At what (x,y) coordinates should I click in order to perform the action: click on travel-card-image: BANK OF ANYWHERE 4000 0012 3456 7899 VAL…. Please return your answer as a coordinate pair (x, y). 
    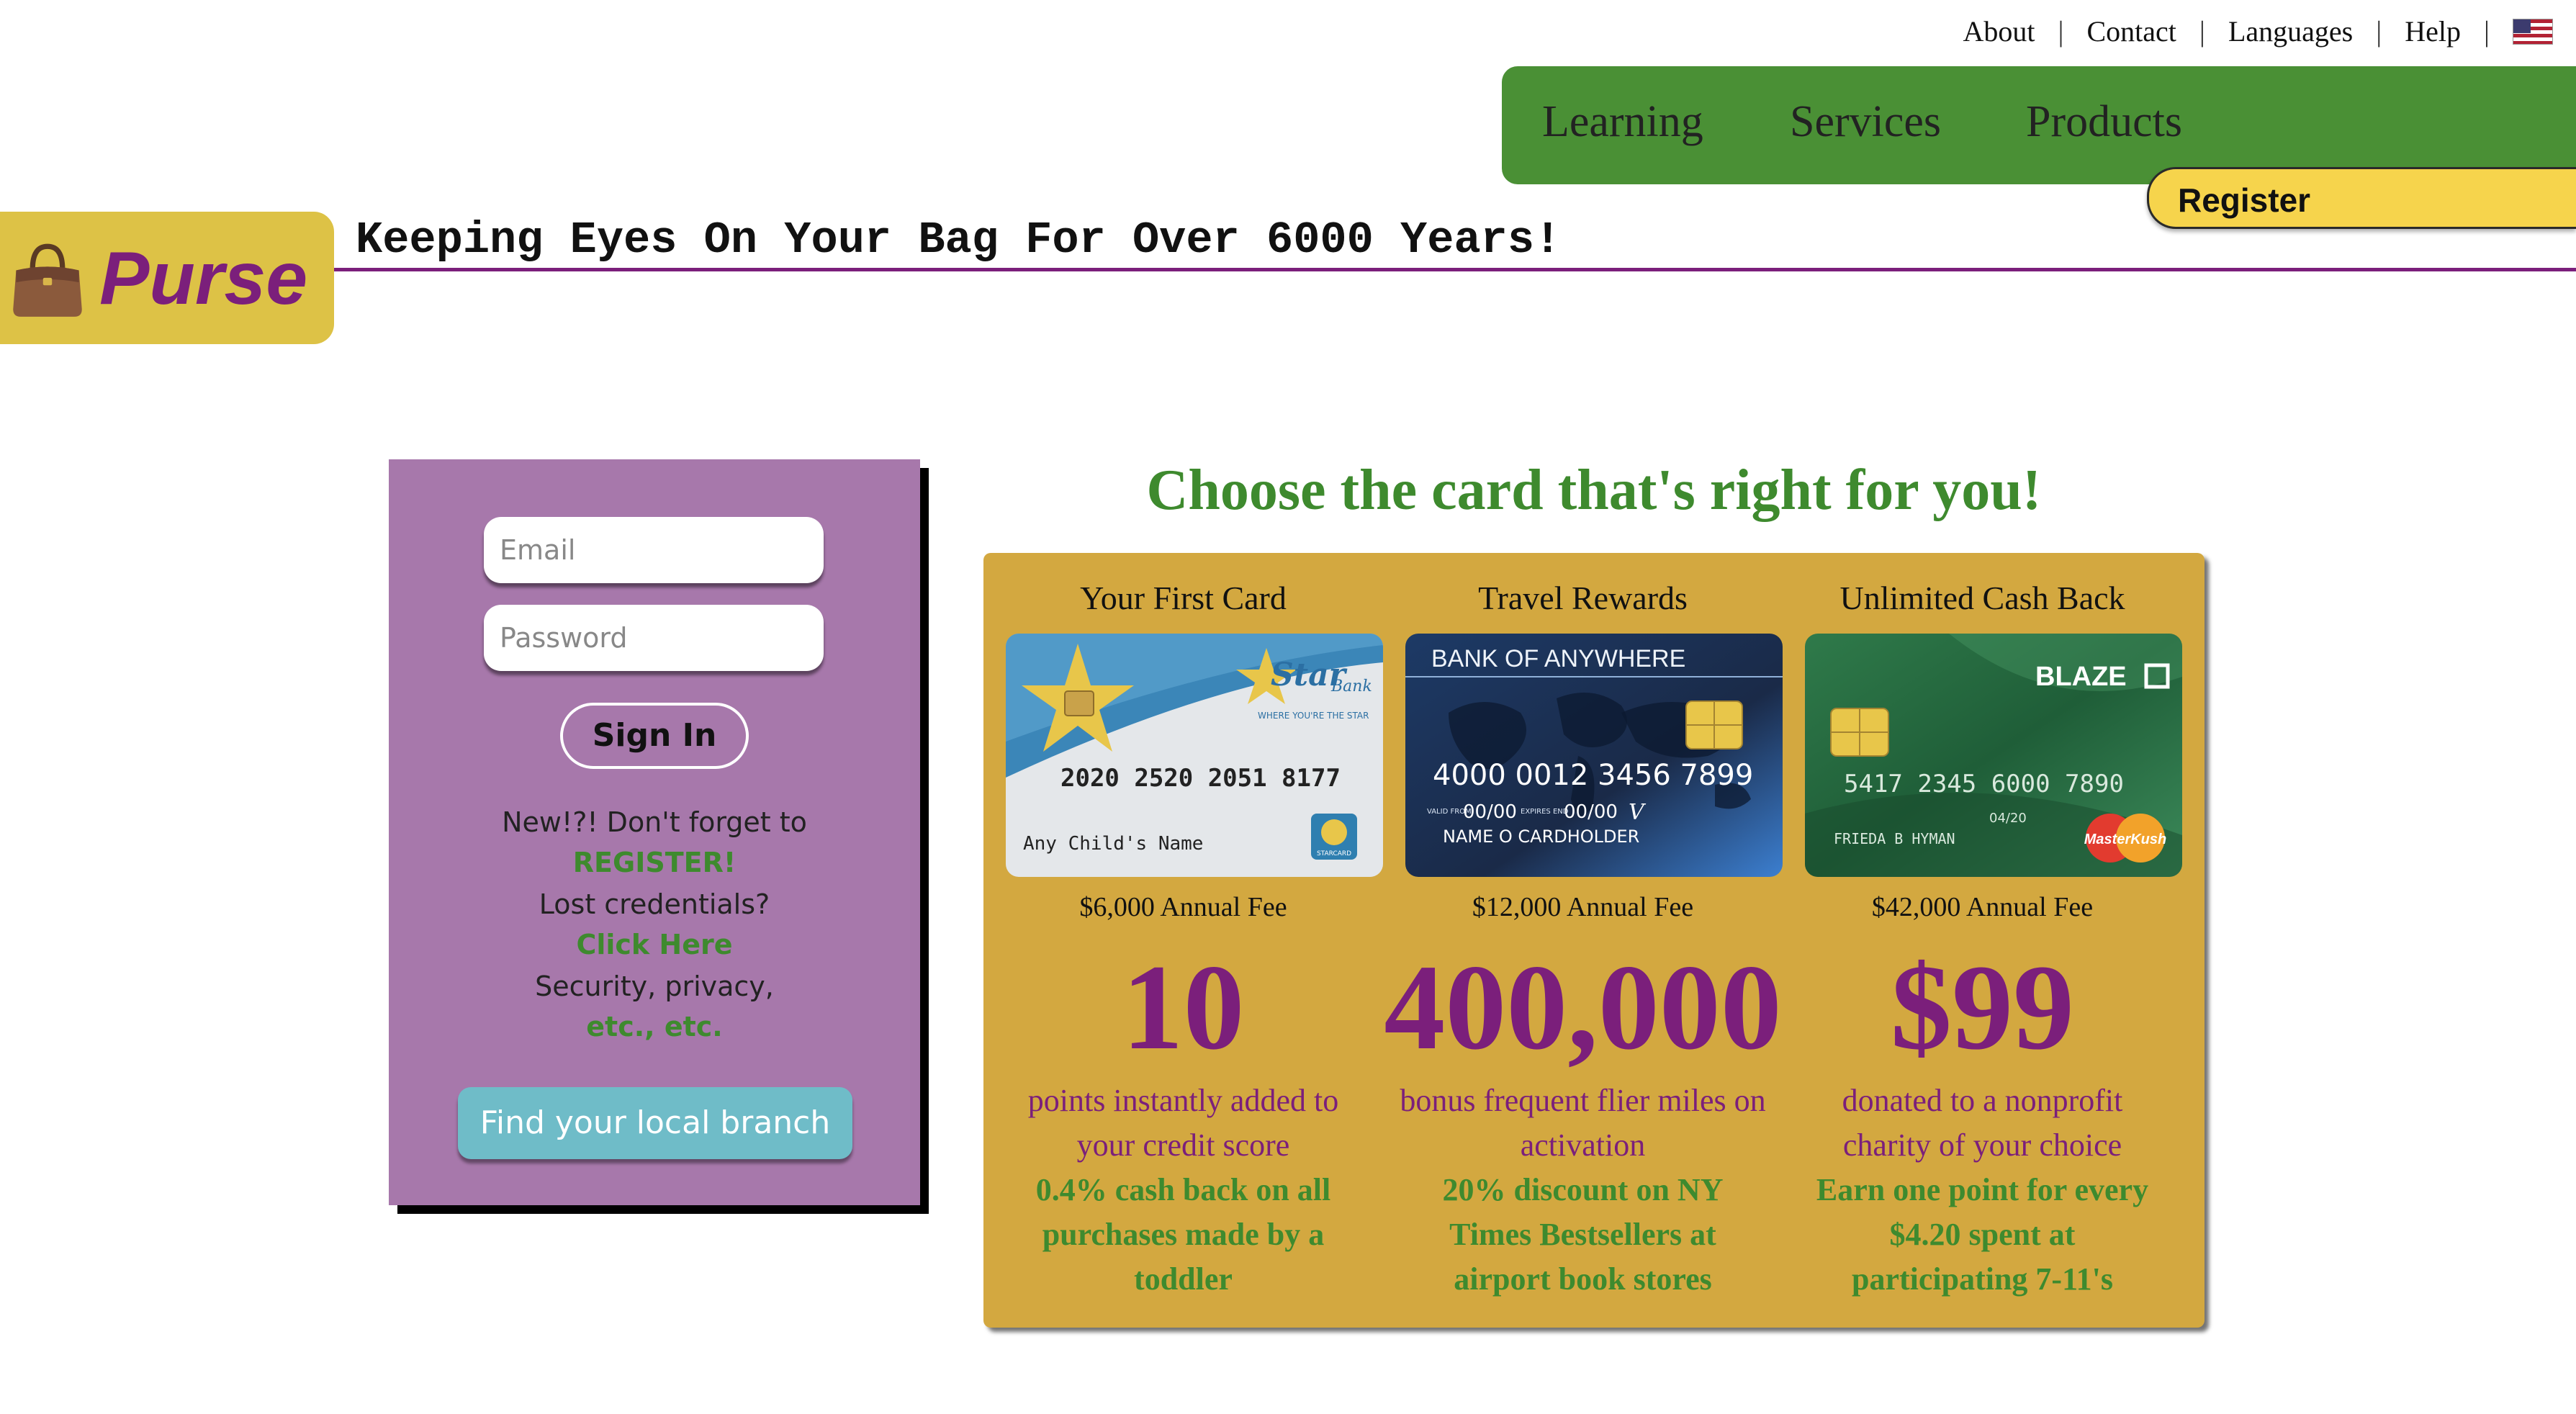
    Looking at the image, I should click on (1594, 756).